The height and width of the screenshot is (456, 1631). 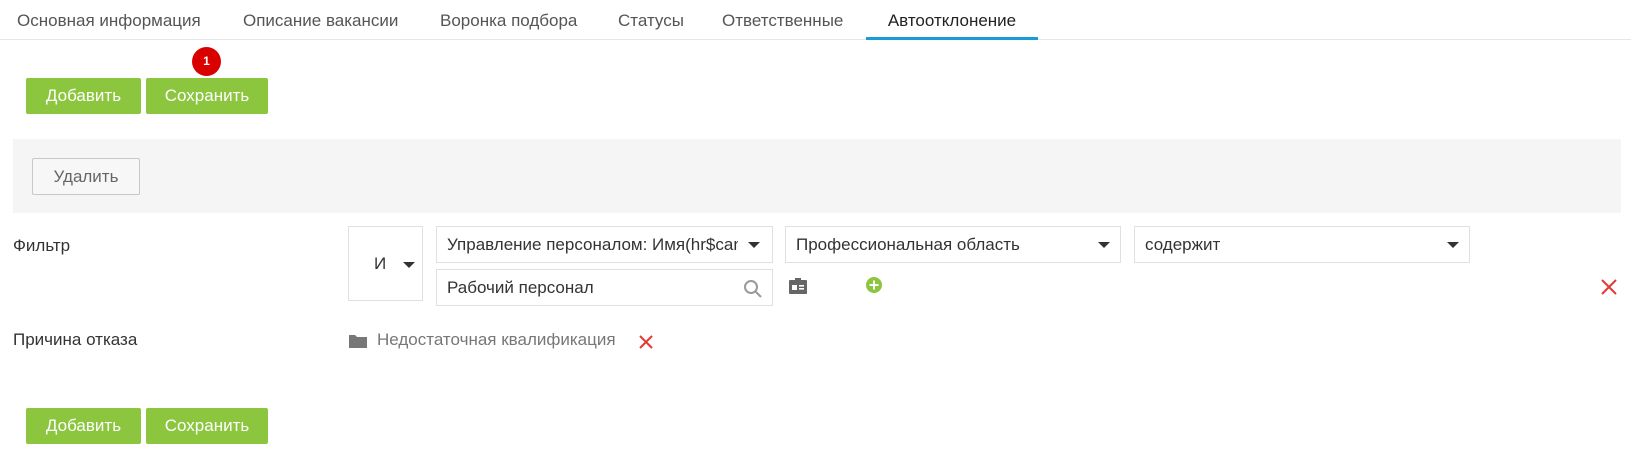 What do you see at coordinates (508, 20) in the screenshot?
I see `tab-funnel: Воронка подбора` at bounding box center [508, 20].